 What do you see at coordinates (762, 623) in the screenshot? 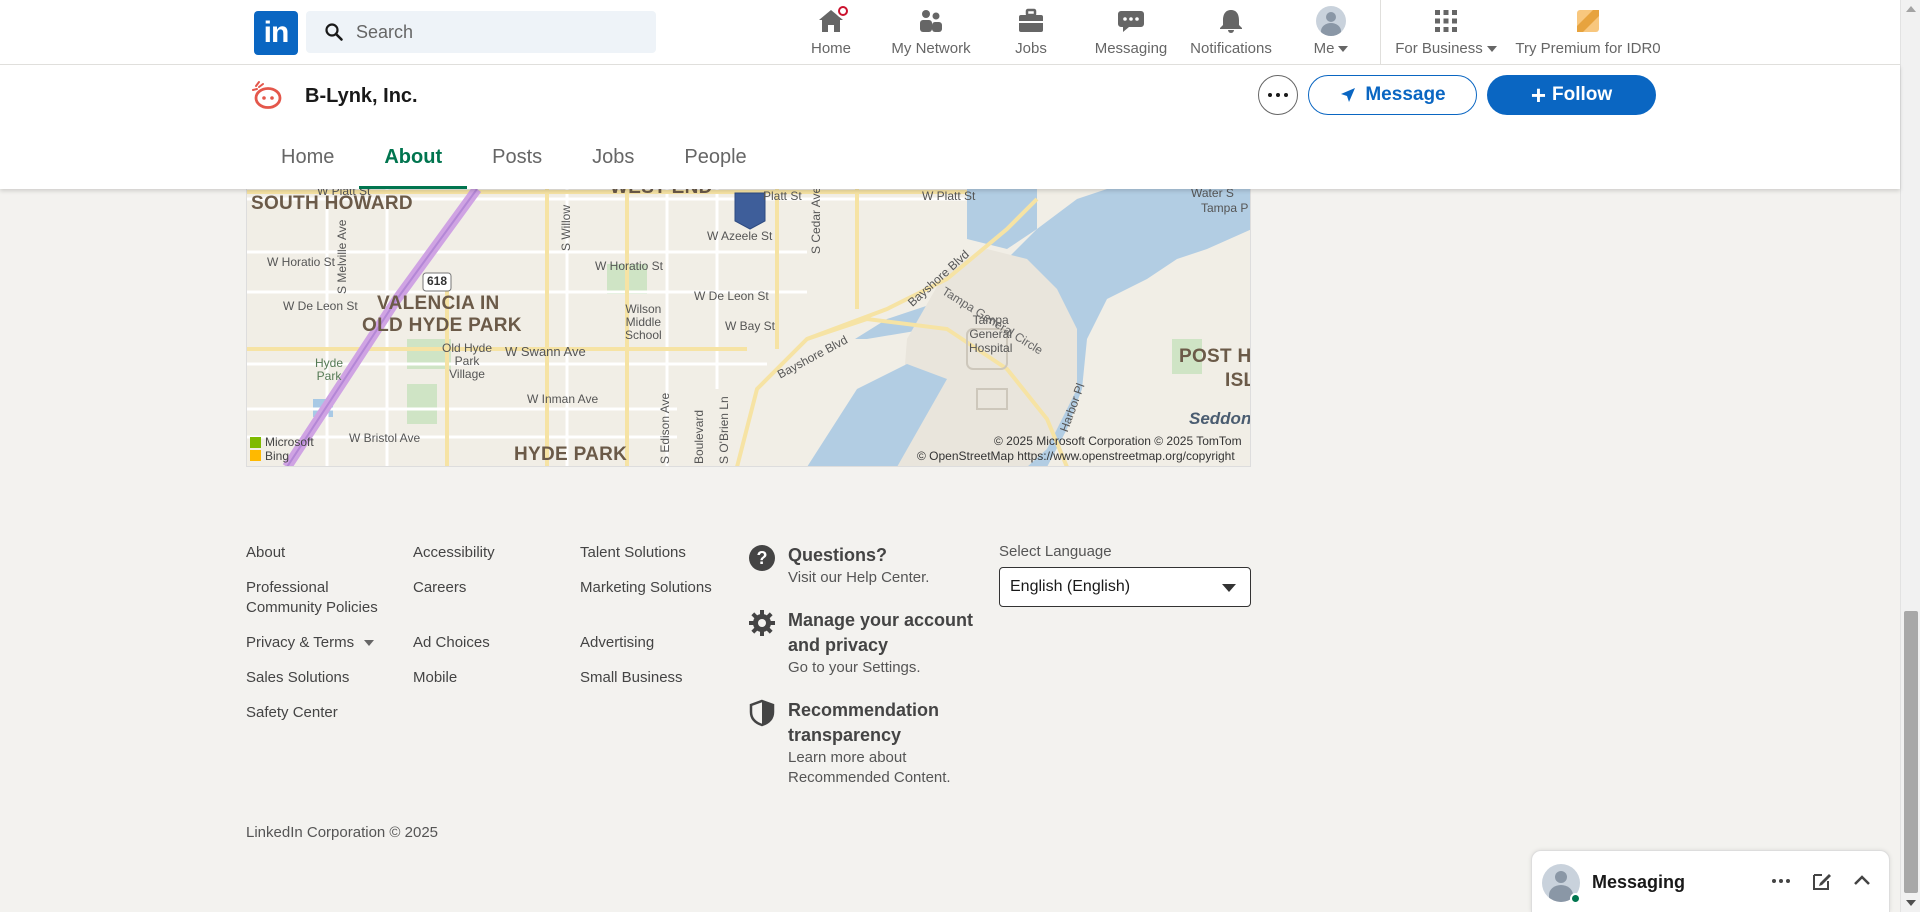
I see `gear-icon` at bounding box center [762, 623].